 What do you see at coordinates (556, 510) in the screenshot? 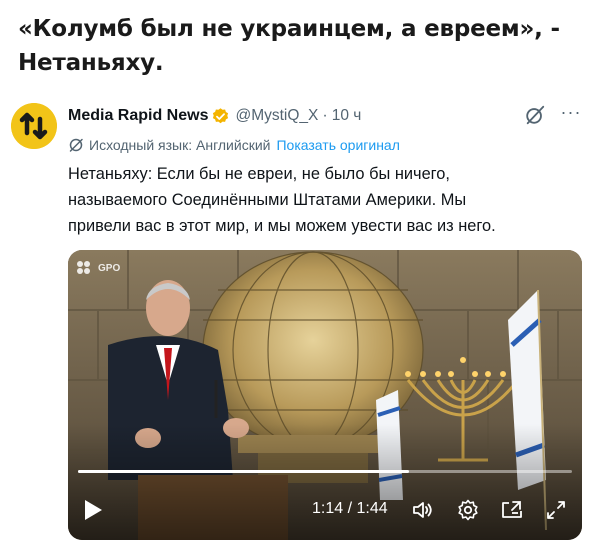
I see `fullscreen-icon` at bounding box center [556, 510].